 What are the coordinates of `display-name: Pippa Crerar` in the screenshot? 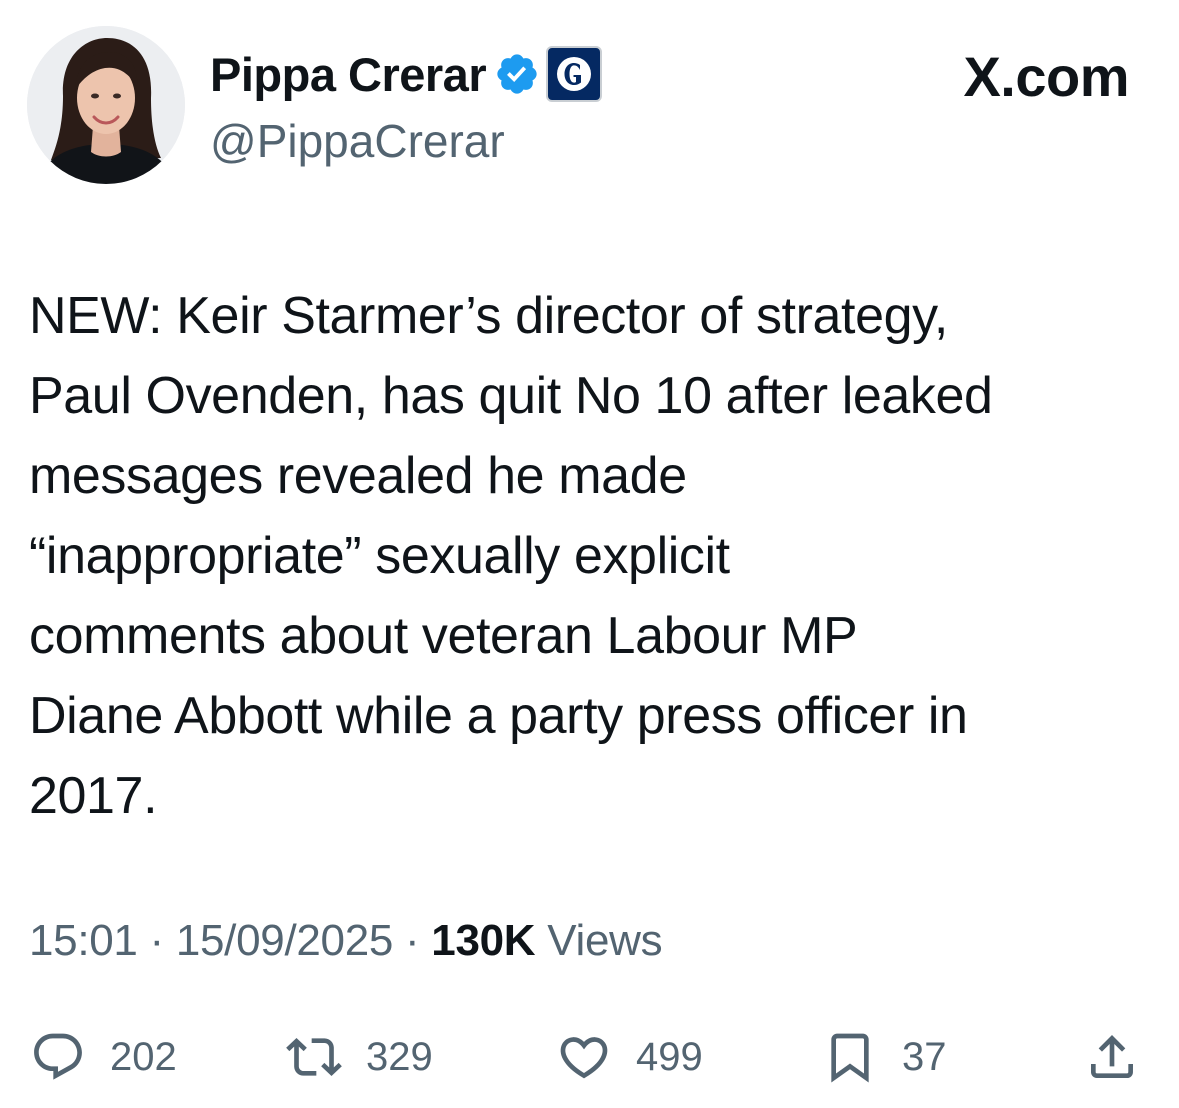 It's located at (348, 74).